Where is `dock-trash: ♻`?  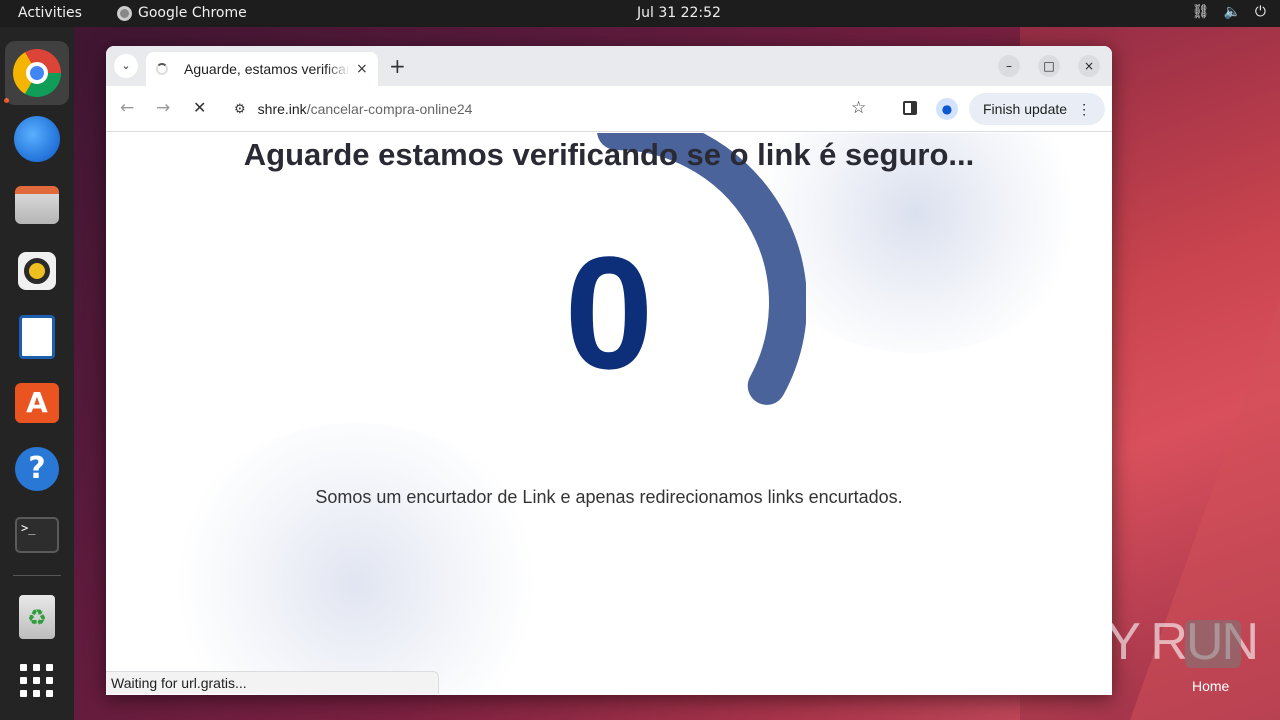 dock-trash: ♻ is located at coordinates (37, 617).